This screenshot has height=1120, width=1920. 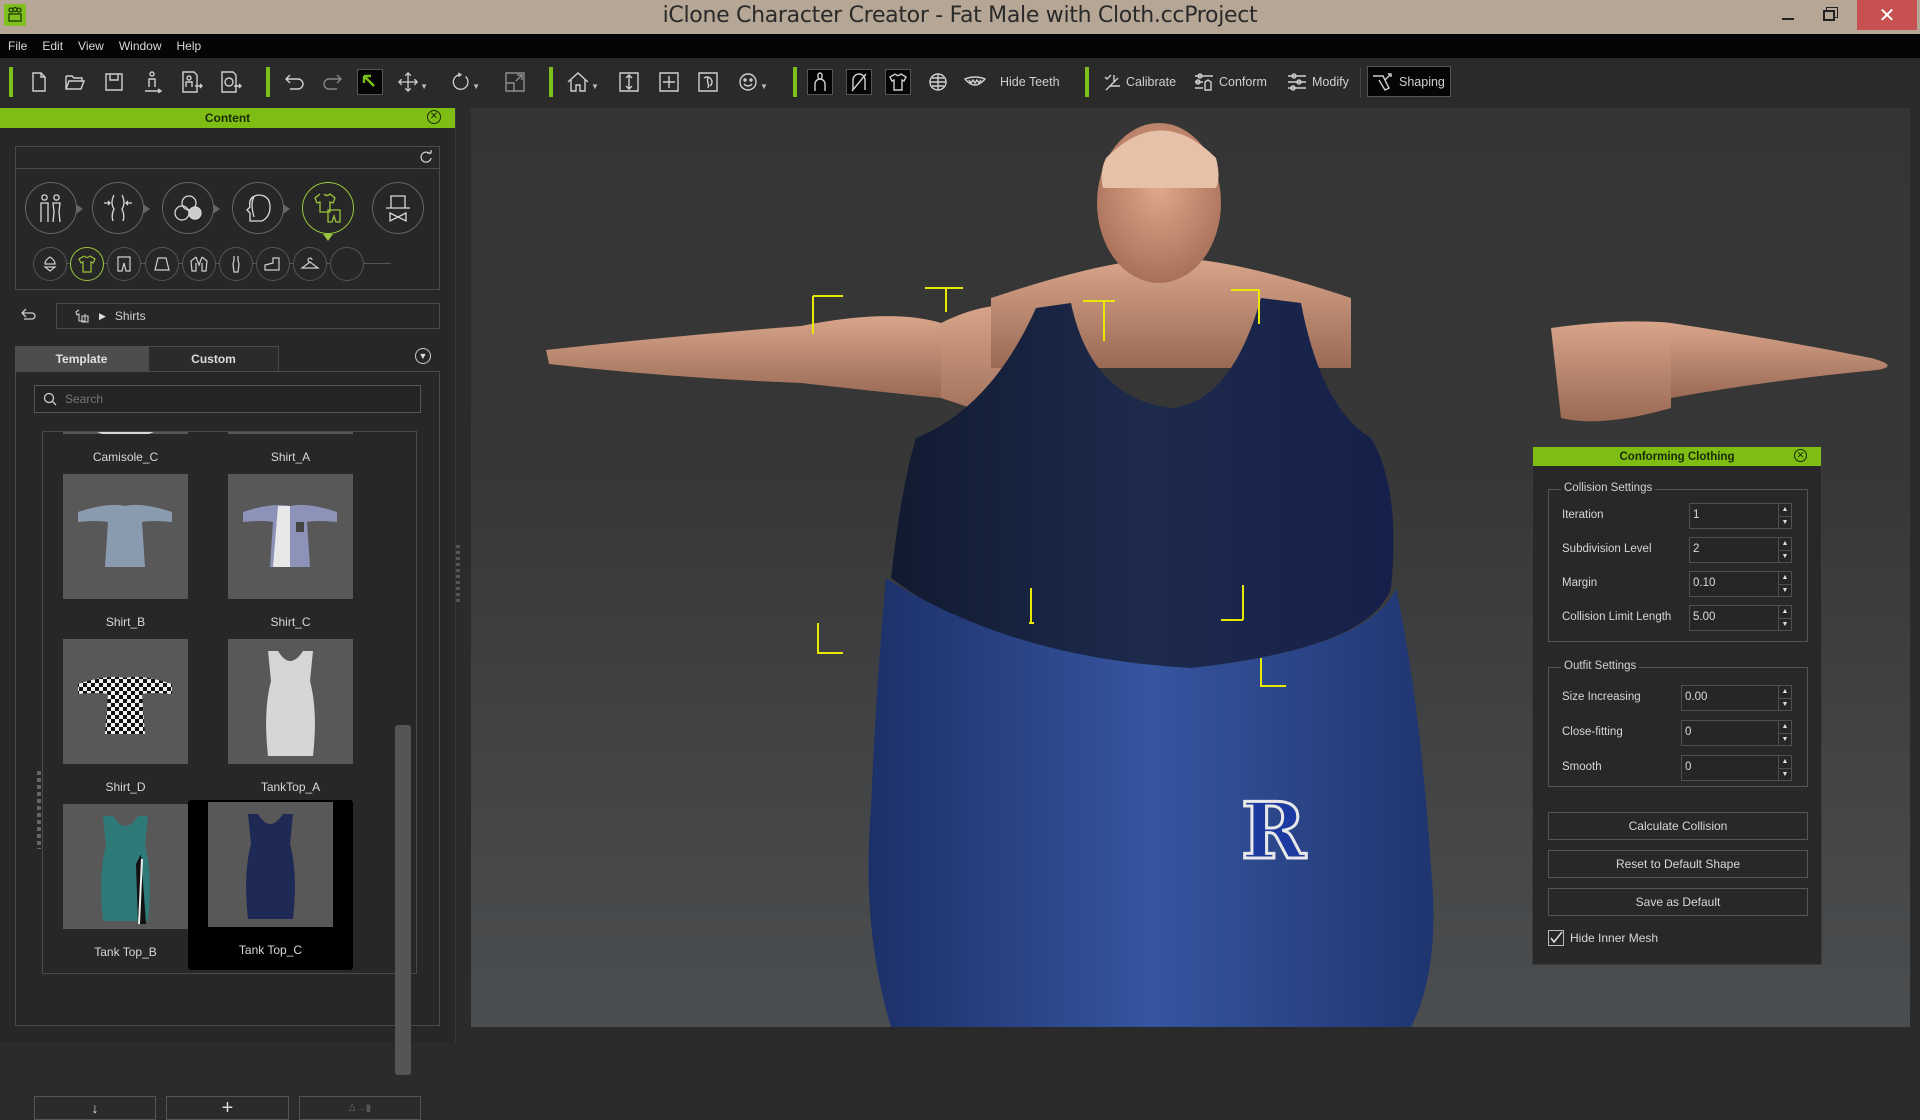 What do you see at coordinates (1728, 617) in the screenshot?
I see `collision-limit-length-input` at bounding box center [1728, 617].